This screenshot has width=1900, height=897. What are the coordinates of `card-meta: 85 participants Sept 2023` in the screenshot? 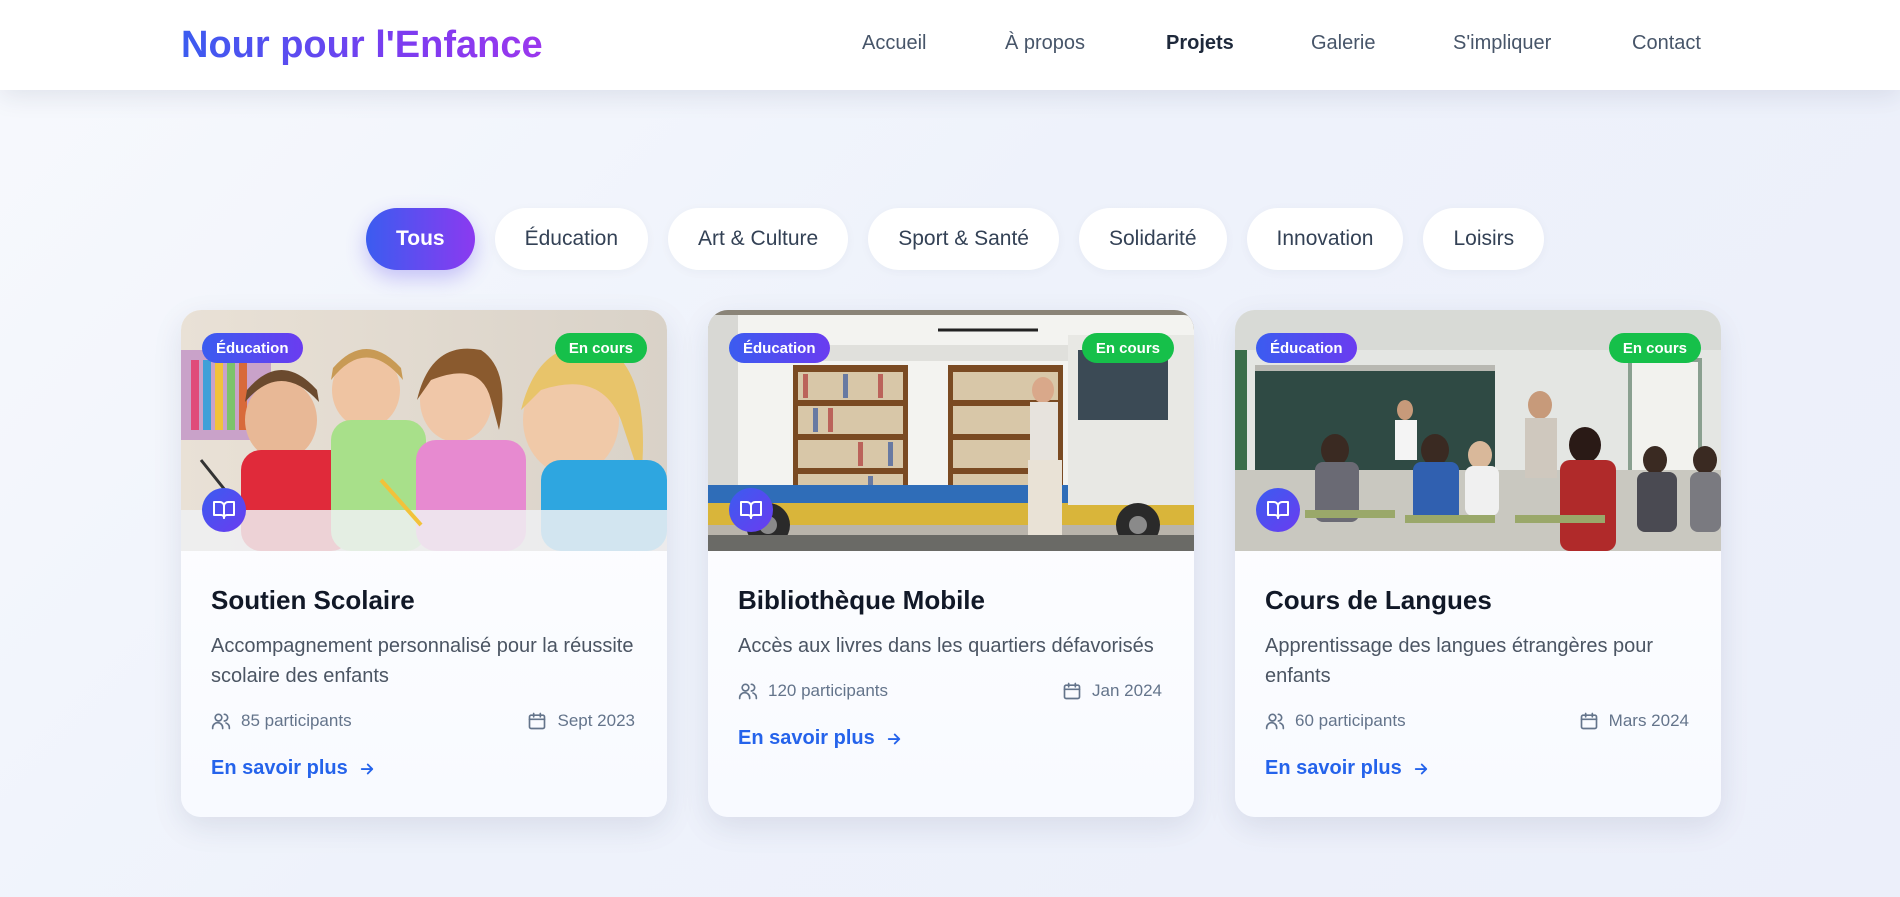 It's located at (423, 723).